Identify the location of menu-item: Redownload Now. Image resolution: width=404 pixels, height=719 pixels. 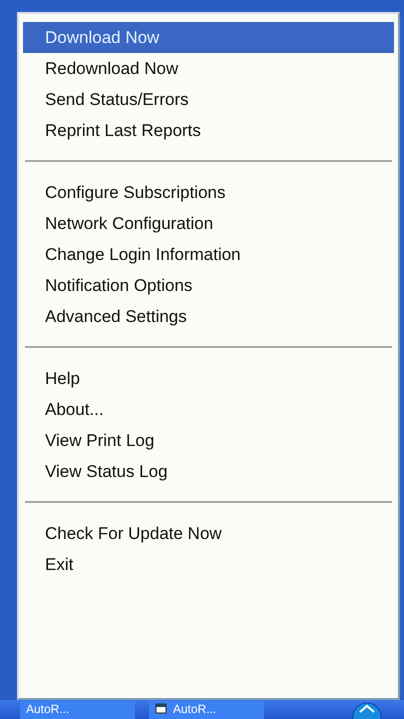
(208, 68).